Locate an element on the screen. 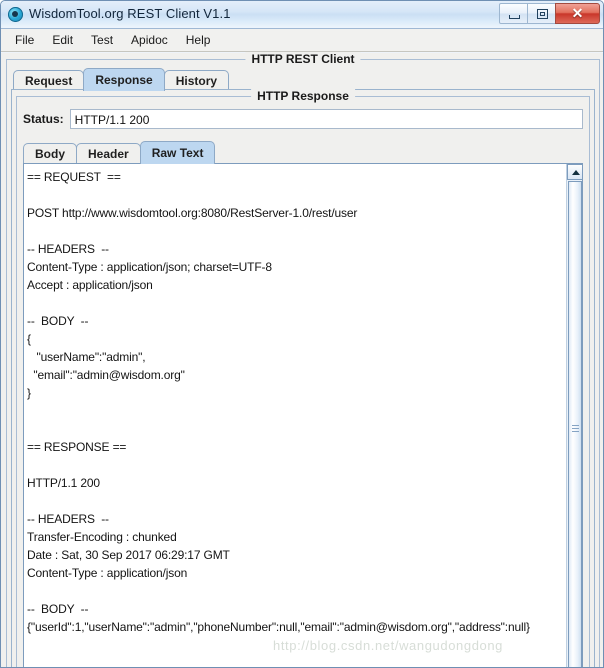 This screenshot has width=604, height=668. menu-item-help: Help is located at coordinates (200, 40).